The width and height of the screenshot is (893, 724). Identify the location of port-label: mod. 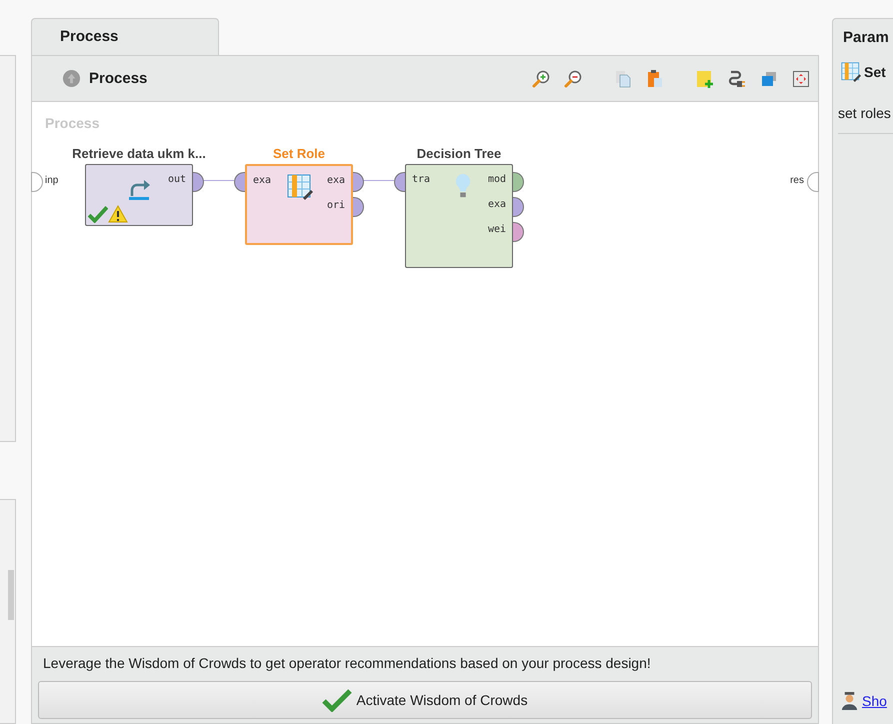
(497, 179).